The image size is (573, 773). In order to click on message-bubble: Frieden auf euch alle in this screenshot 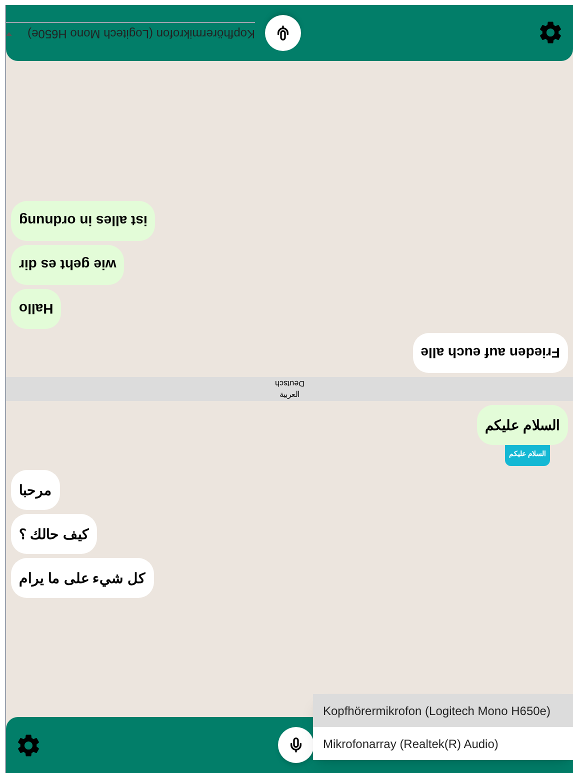, I will do `click(490, 353)`.